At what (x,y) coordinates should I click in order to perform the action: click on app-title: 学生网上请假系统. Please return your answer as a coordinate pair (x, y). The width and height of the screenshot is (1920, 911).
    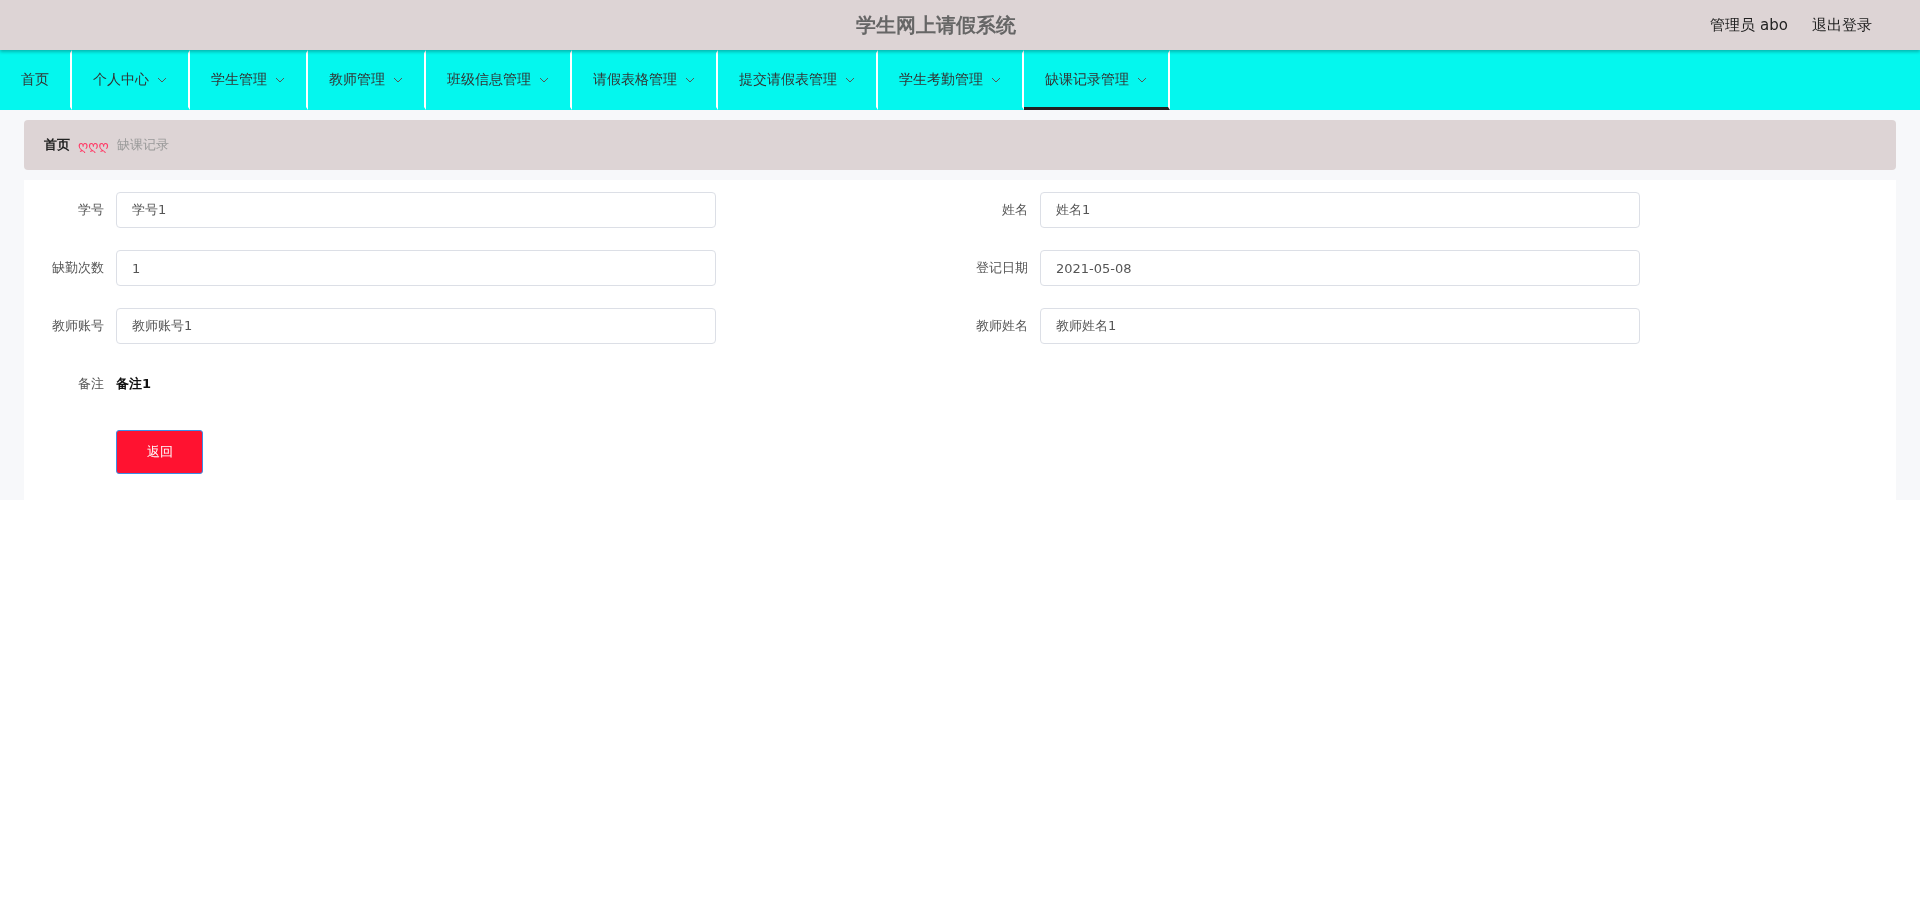
    Looking at the image, I should click on (936, 25).